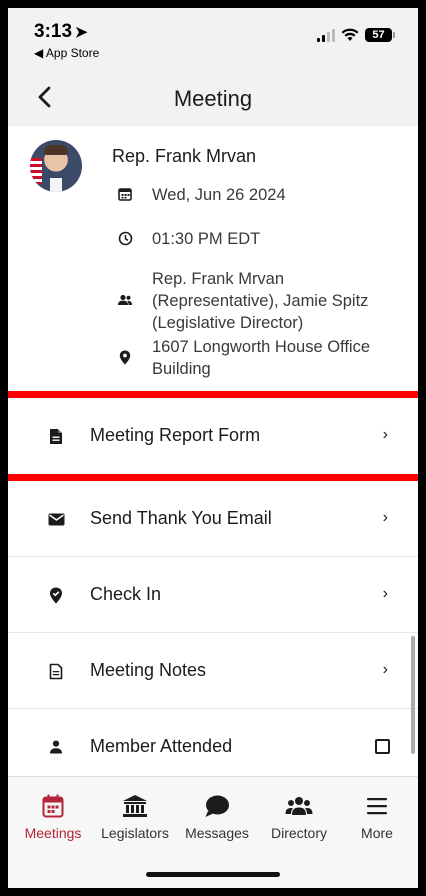  What do you see at coordinates (135, 806) in the screenshot?
I see `capitol-icon` at bounding box center [135, 806].